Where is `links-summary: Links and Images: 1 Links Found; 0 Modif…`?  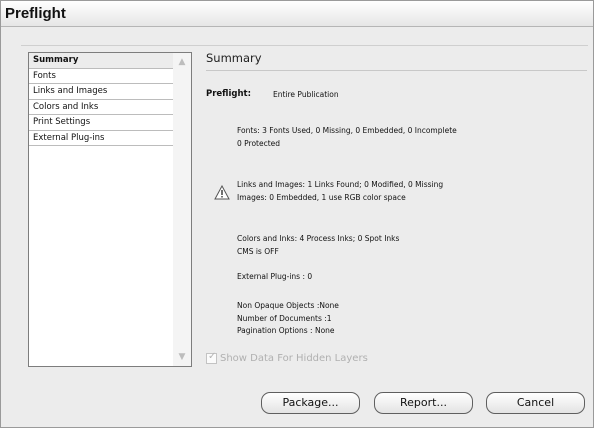 links-summary: Links and Images: 1 Links Found; 0 Modif… is located at coordinates (340, 191).